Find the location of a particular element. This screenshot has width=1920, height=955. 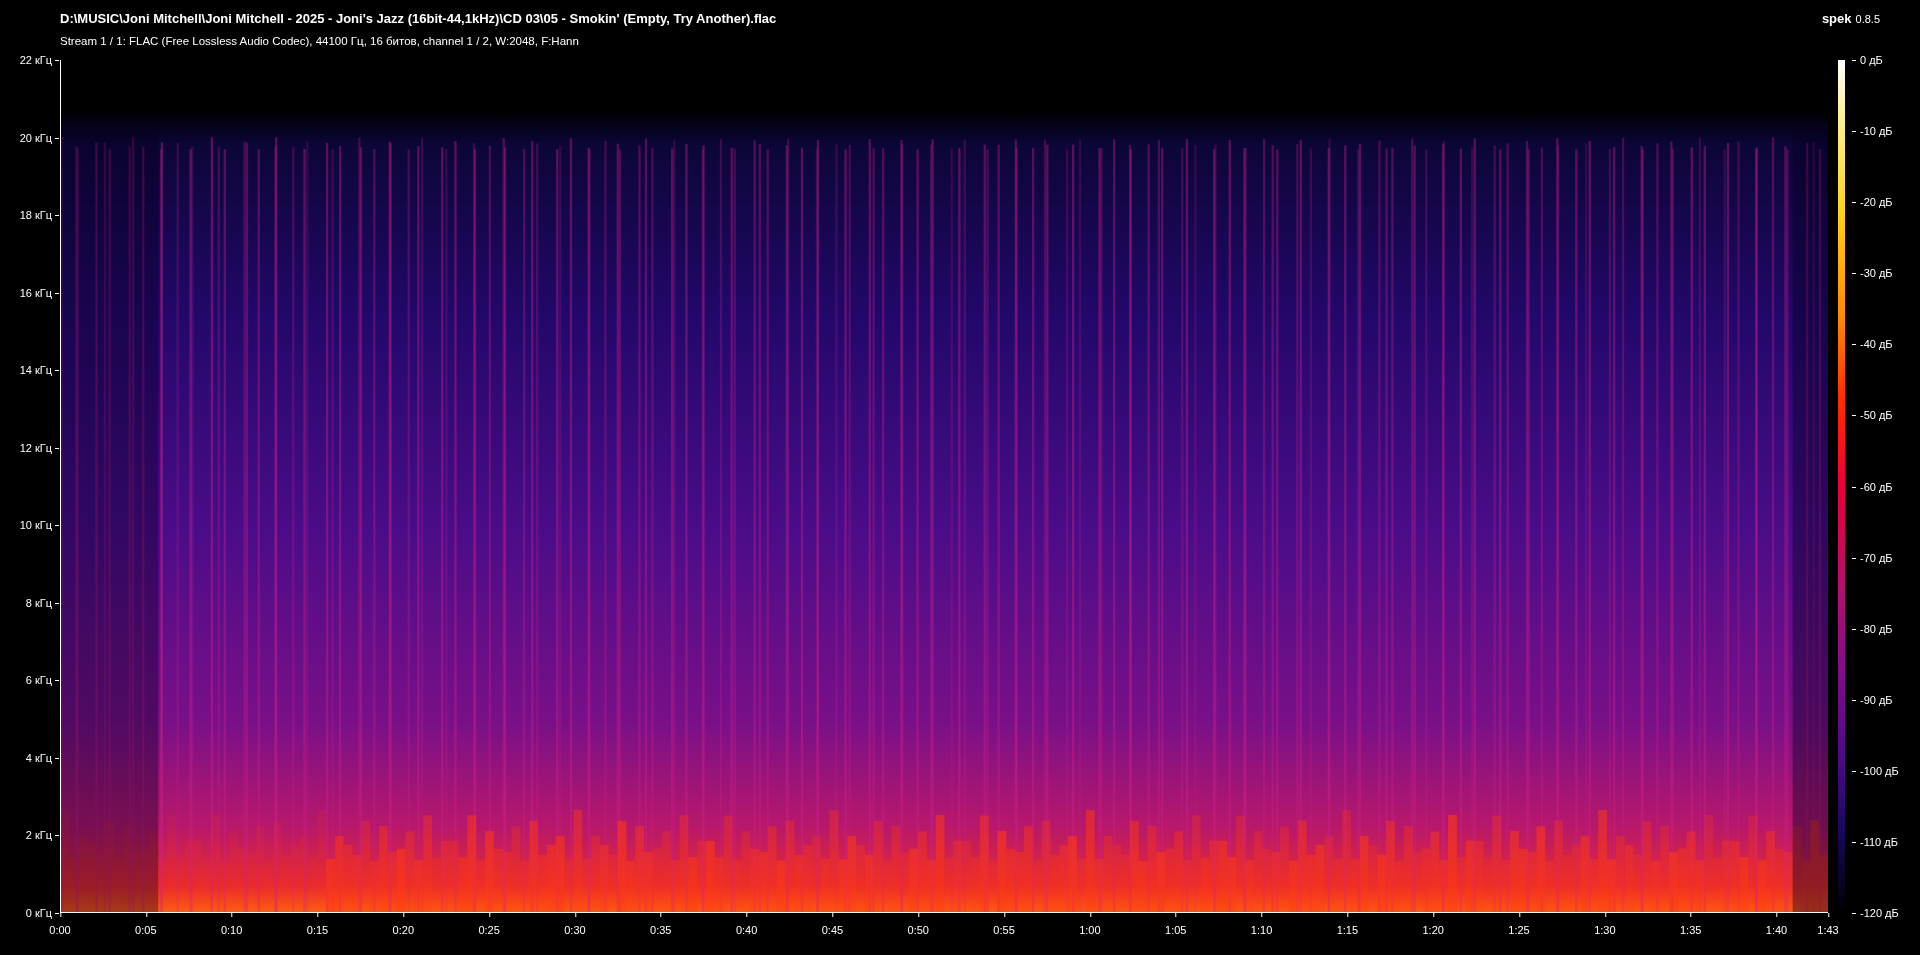

time-tick-label: 1:15 is located at coordinates (1347, 925).